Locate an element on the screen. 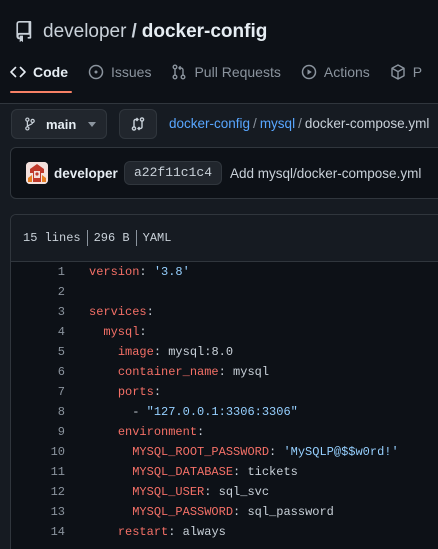 This screenshot has width=438, height=549. code-line: 7 ports: is located at coordinates (224, 392).